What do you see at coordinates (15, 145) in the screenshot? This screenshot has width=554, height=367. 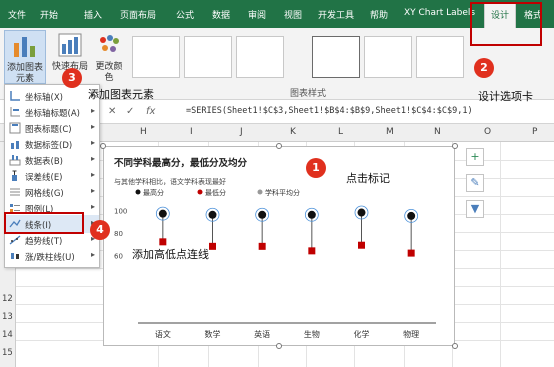 I see `data-label-icon` at bounding box center [15, 145].